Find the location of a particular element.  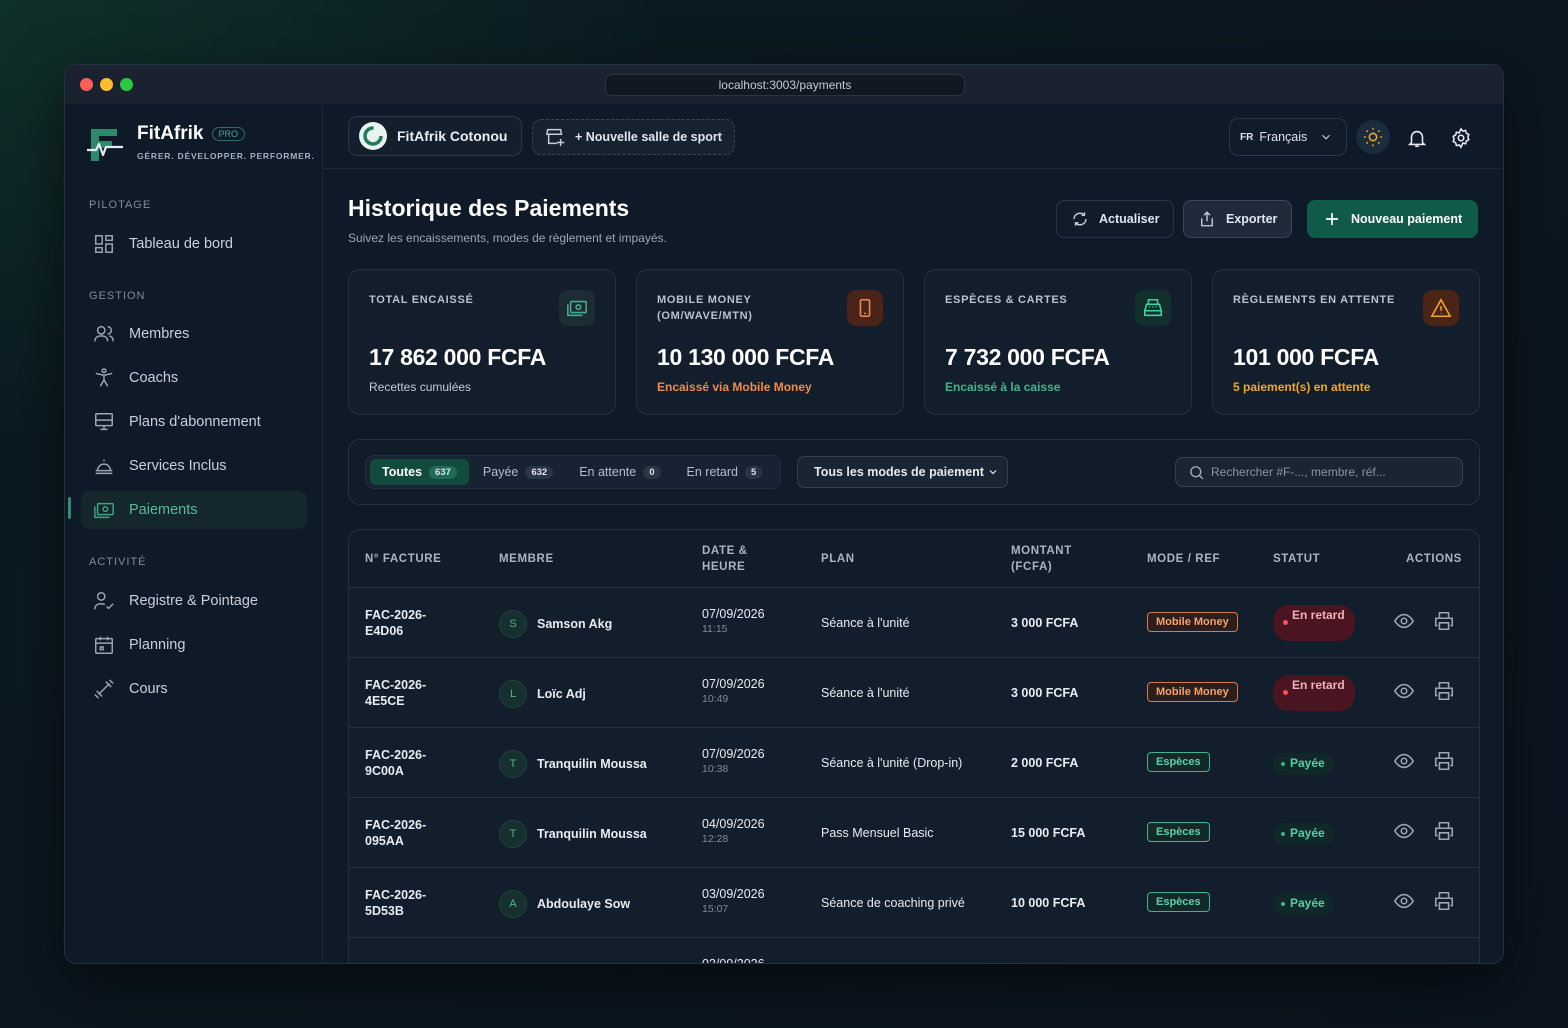

status-badge: En retard is located at coordinates (1314, 623).